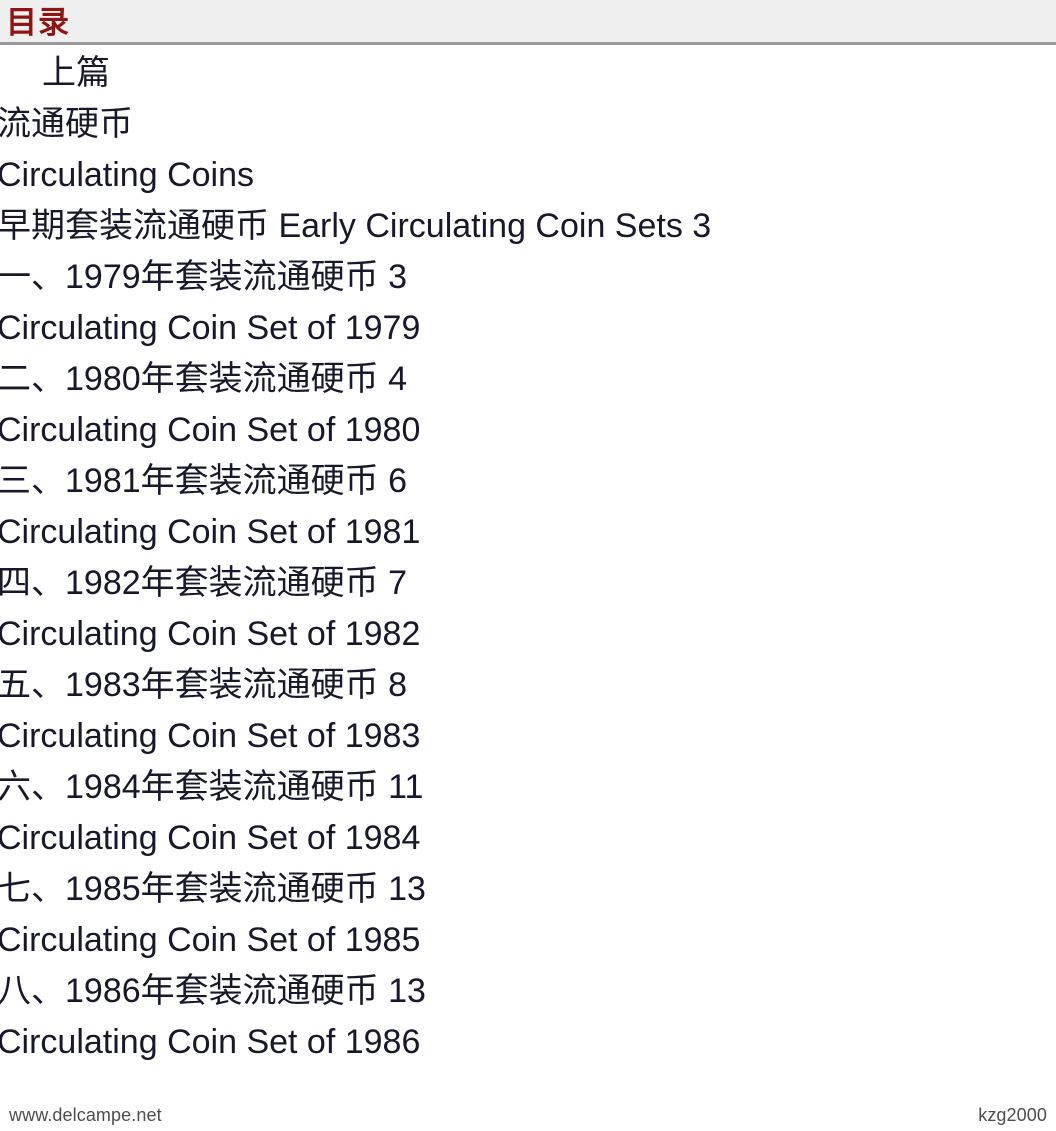  I want to click on toc-line: Circulating Coins, so click(127, 175).